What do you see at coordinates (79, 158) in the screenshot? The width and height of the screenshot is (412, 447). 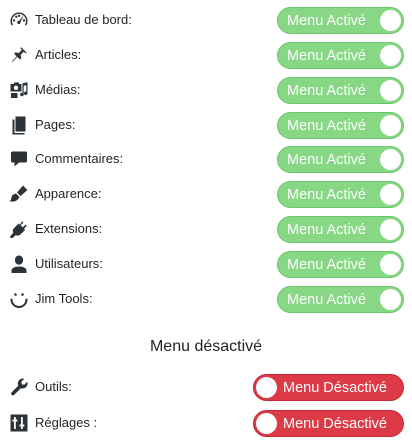 I see `menu-label: Commentaires:` at bounding box center [79, 158].